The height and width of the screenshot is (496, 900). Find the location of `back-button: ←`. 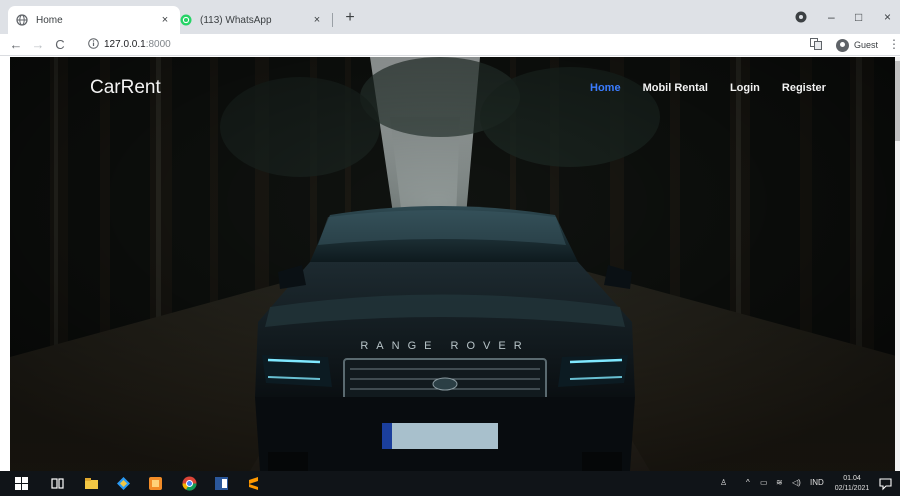

back-button: ← is located at coordinates (16, 45).